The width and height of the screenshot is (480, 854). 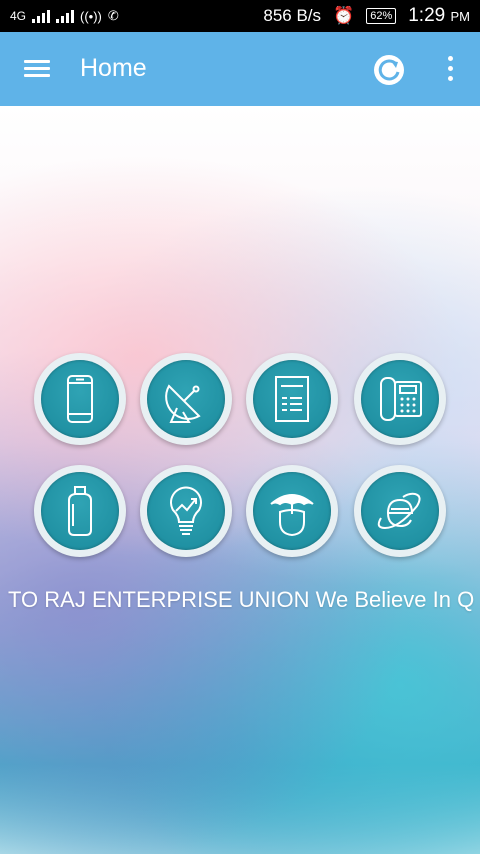 I want to click on refresh-icon, so click(x=389, y=70).